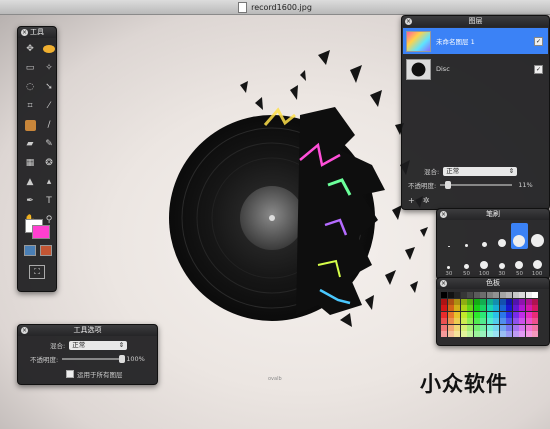  What do you see at coordinates (49, 144) in the screenshot?
I see `pencil-icon: ✎` at bounding box center [49, 144].